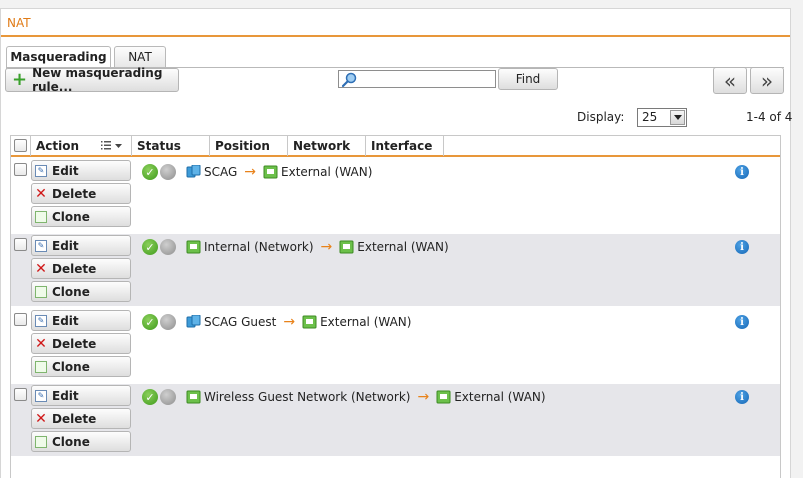  Describe the element at coordinates (112, 146) in the screenshot. I see `column-menu-icon` at that location.